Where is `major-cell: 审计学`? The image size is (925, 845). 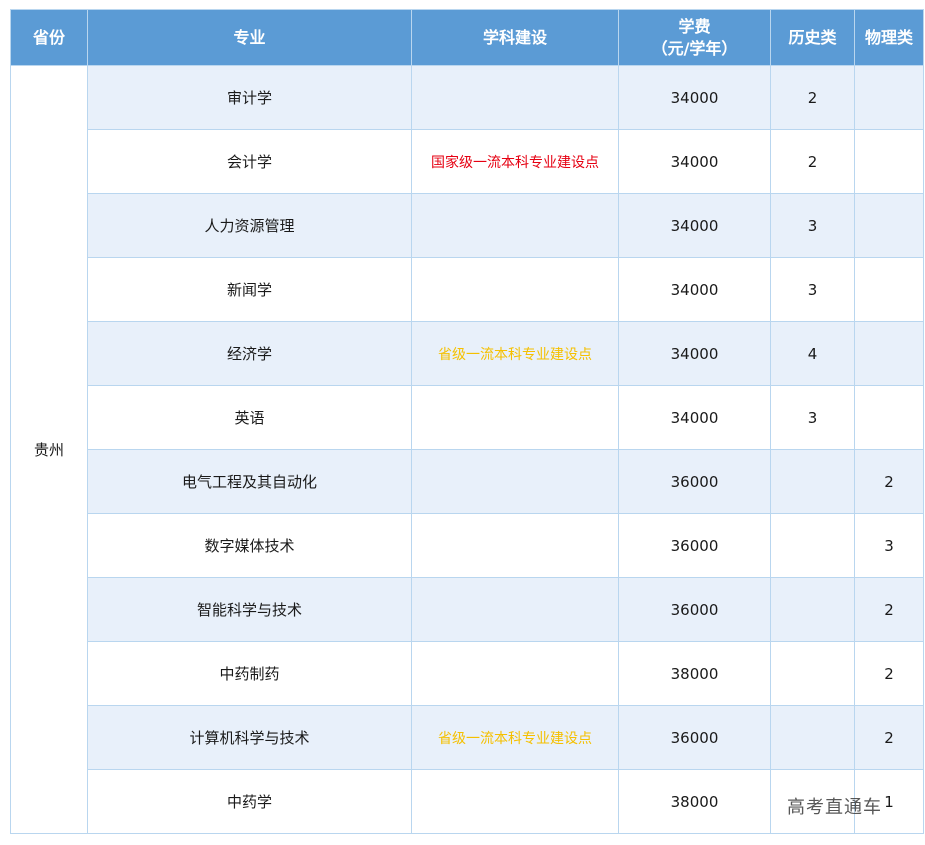 major-cell: 审计学 is located at coordinates (249, 97).